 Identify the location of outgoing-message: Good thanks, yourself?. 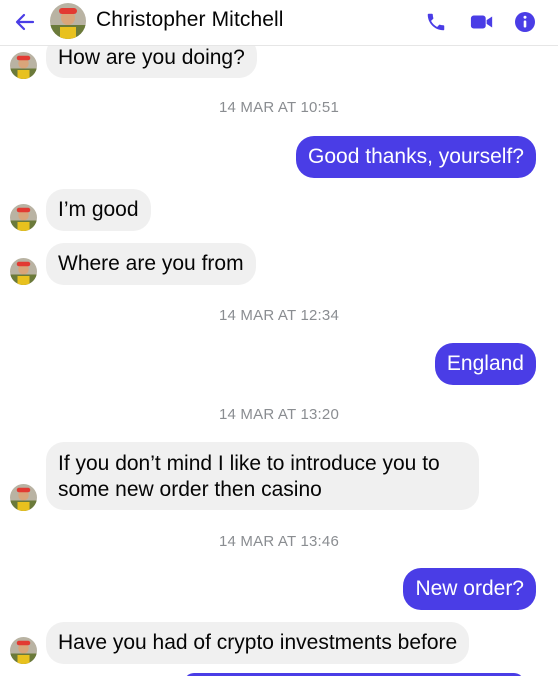
(416, 157).